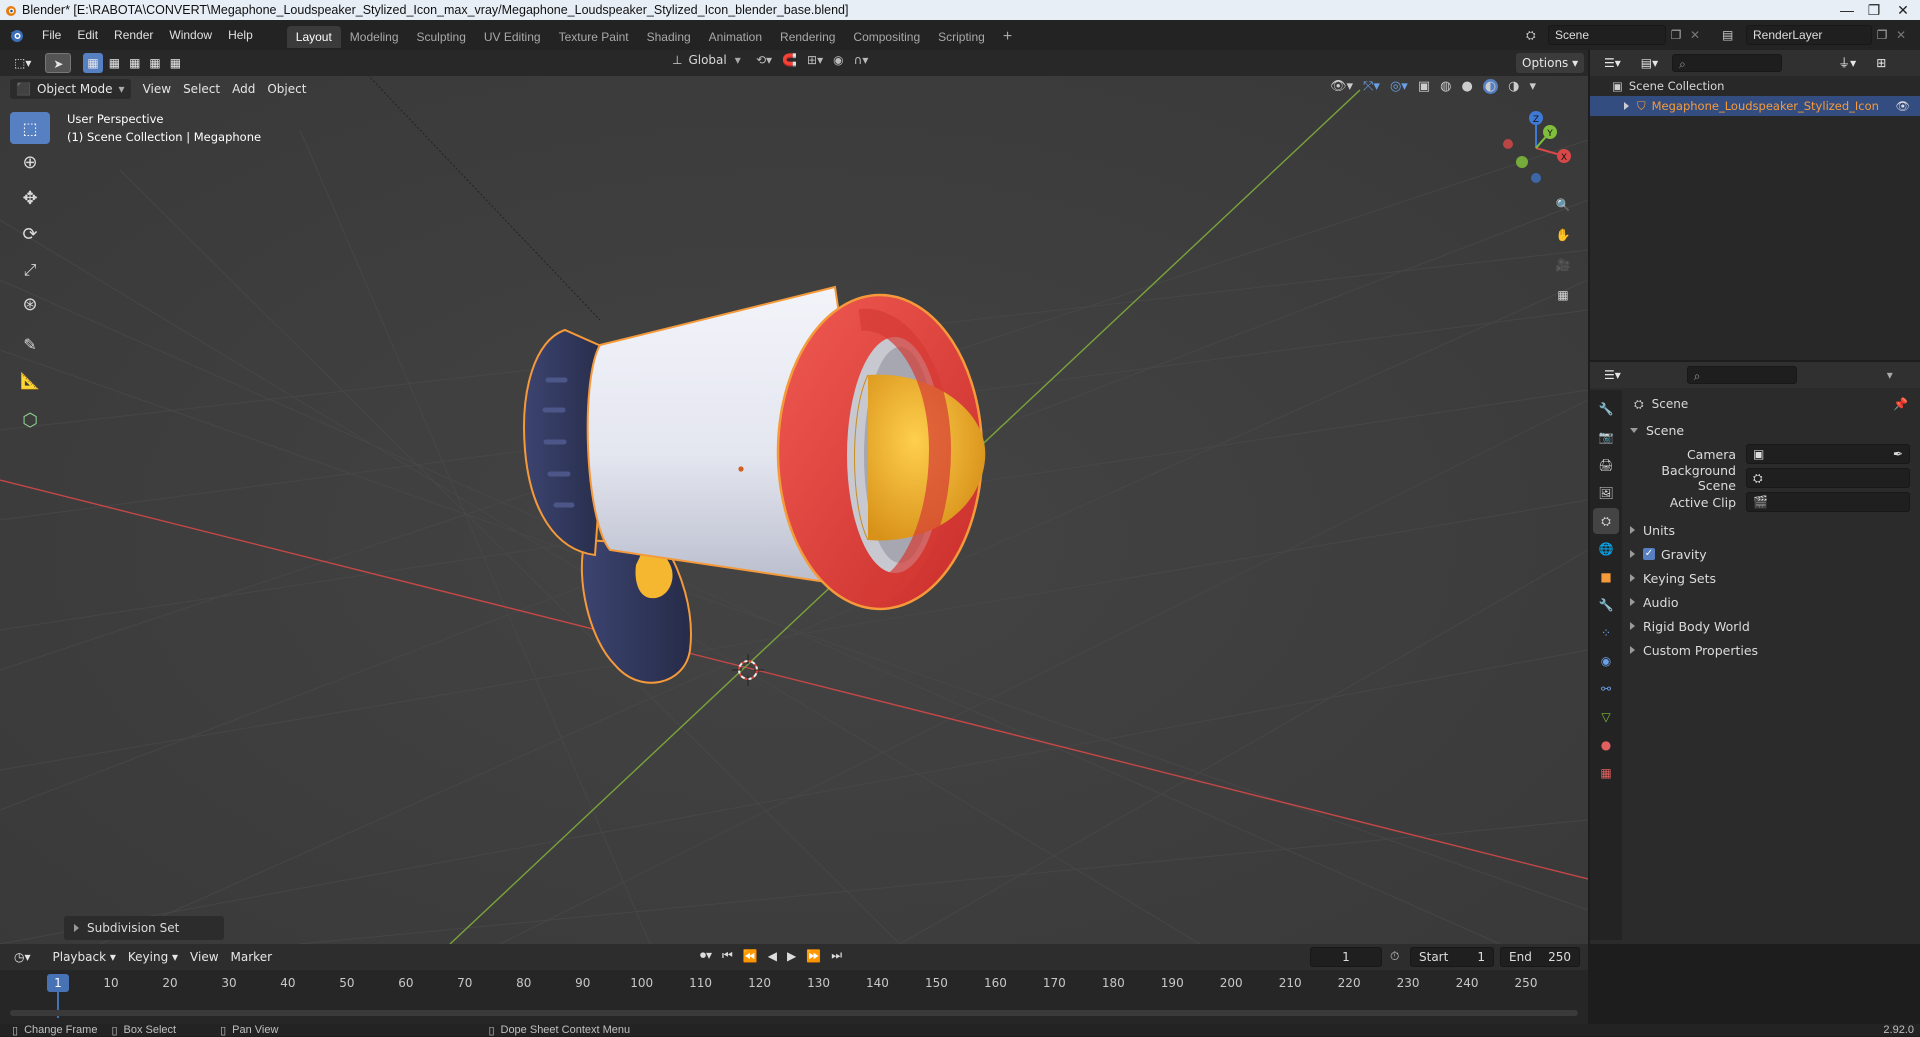 The height and width of the screenshot is (1037, 1920). What do you see at coordinates (1881, 63) in the screenshot?
I see `new-collection-icon: ⊞` at bounding box center [1881, 63].